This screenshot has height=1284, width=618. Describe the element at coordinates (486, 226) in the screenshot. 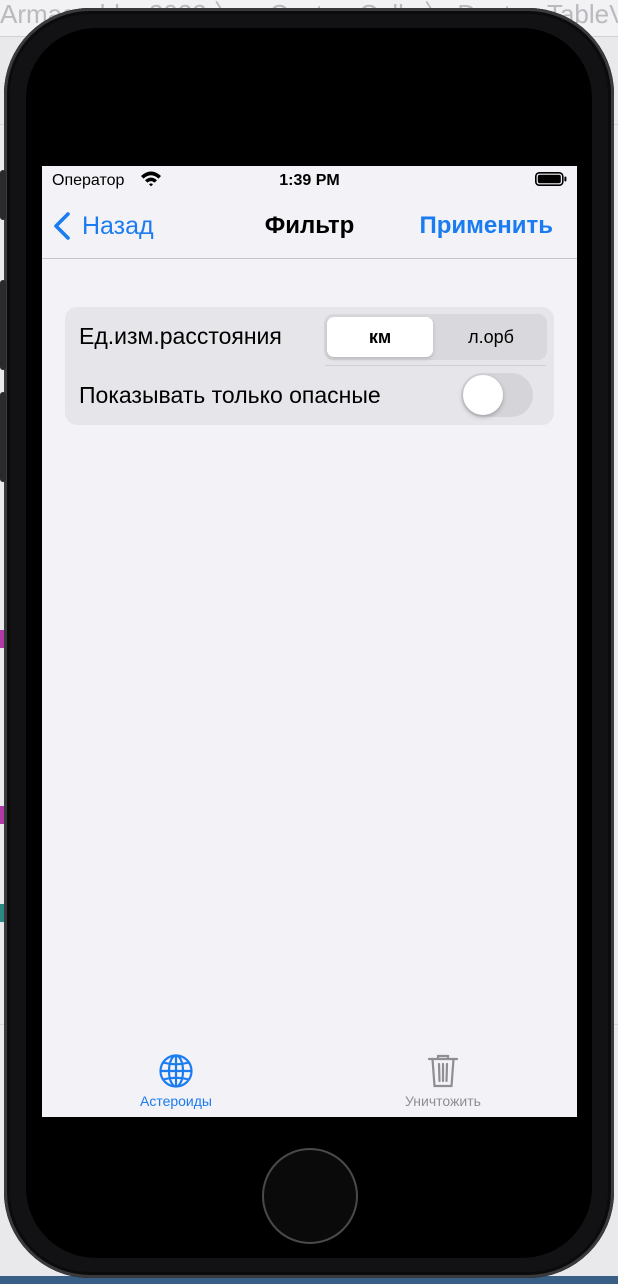

I see `apply-button: Применить` at that location.